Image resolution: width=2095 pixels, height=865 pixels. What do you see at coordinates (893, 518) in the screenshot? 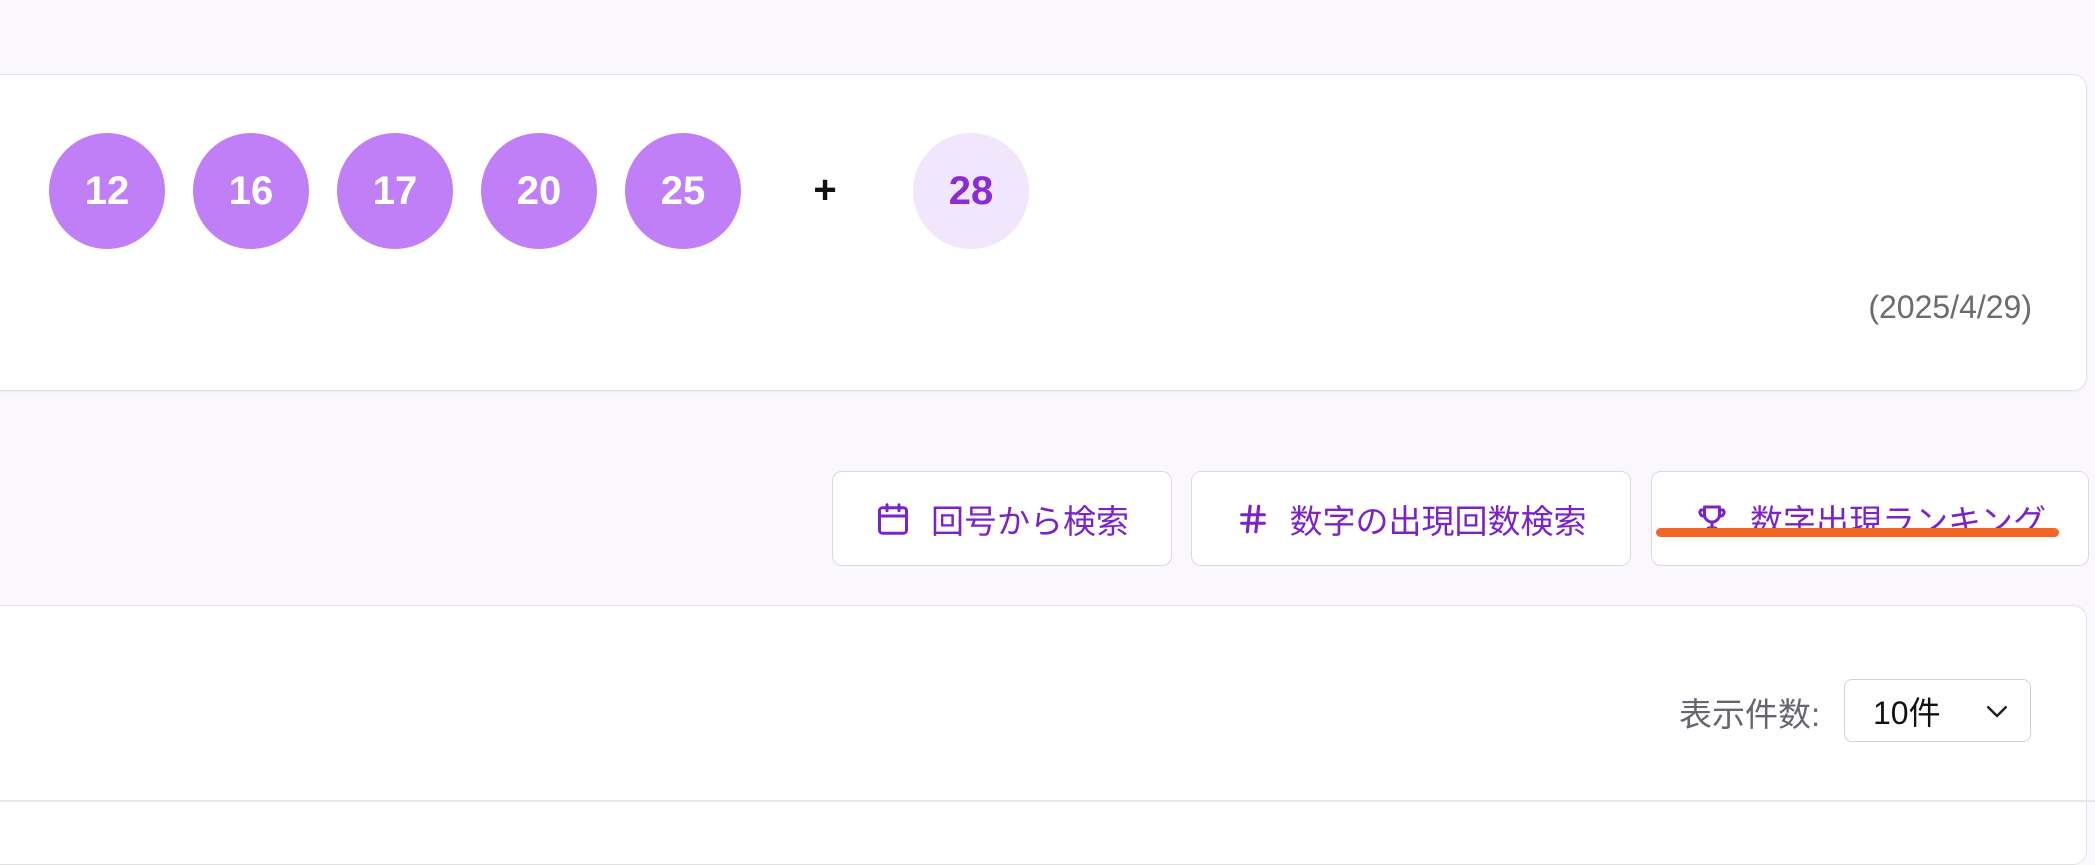
I see `calendar-icon` at bounding box center [893, 518].